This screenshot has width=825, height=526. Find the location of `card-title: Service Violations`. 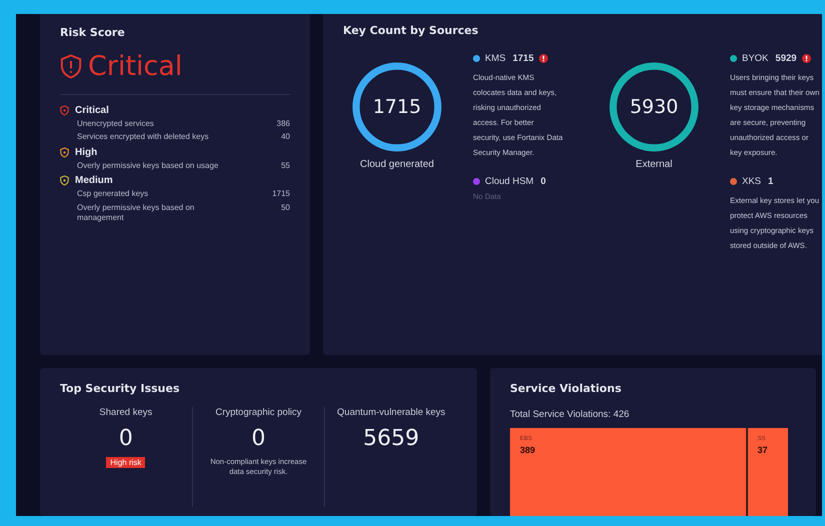

card-title: Service Violations is located at coordinates (566, 388).